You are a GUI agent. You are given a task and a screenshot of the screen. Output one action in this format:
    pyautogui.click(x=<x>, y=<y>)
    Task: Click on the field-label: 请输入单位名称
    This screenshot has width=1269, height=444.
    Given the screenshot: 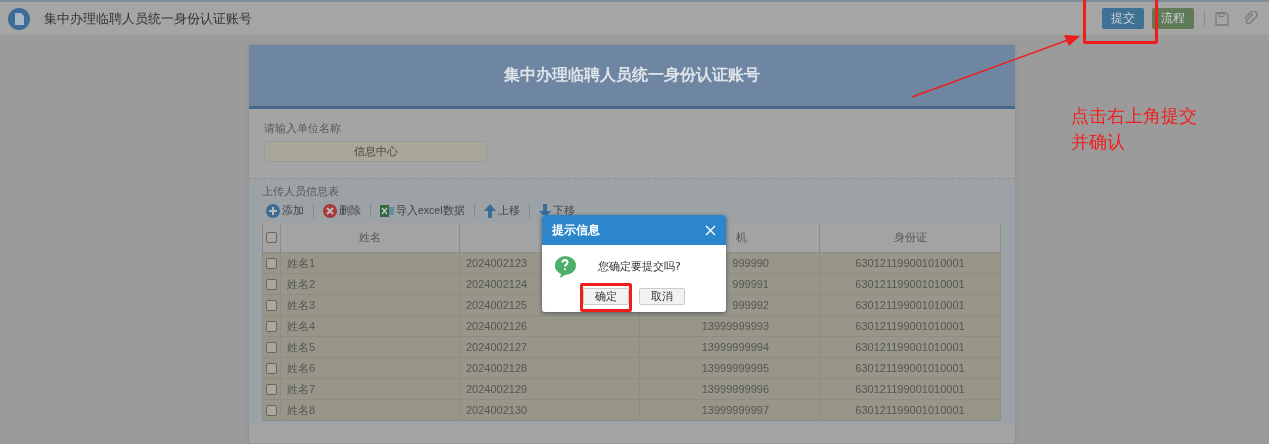 What is the action you would take?
    pyautogui.click(x=303, y=128)
    